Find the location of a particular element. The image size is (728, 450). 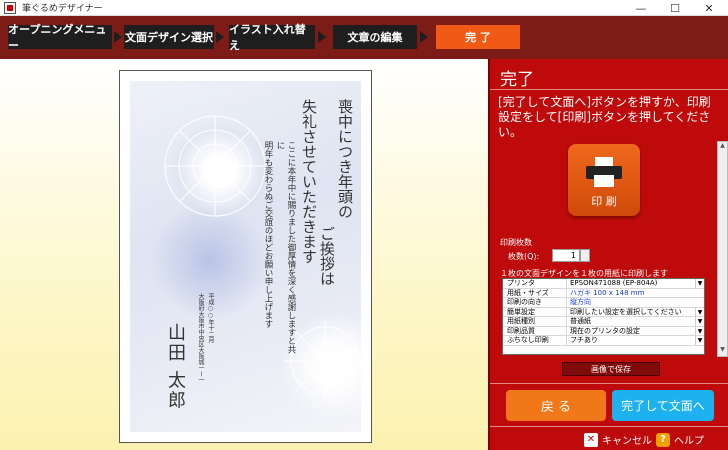

save-as-image-button: 画像で保存 is located at coordinates (611, 369).